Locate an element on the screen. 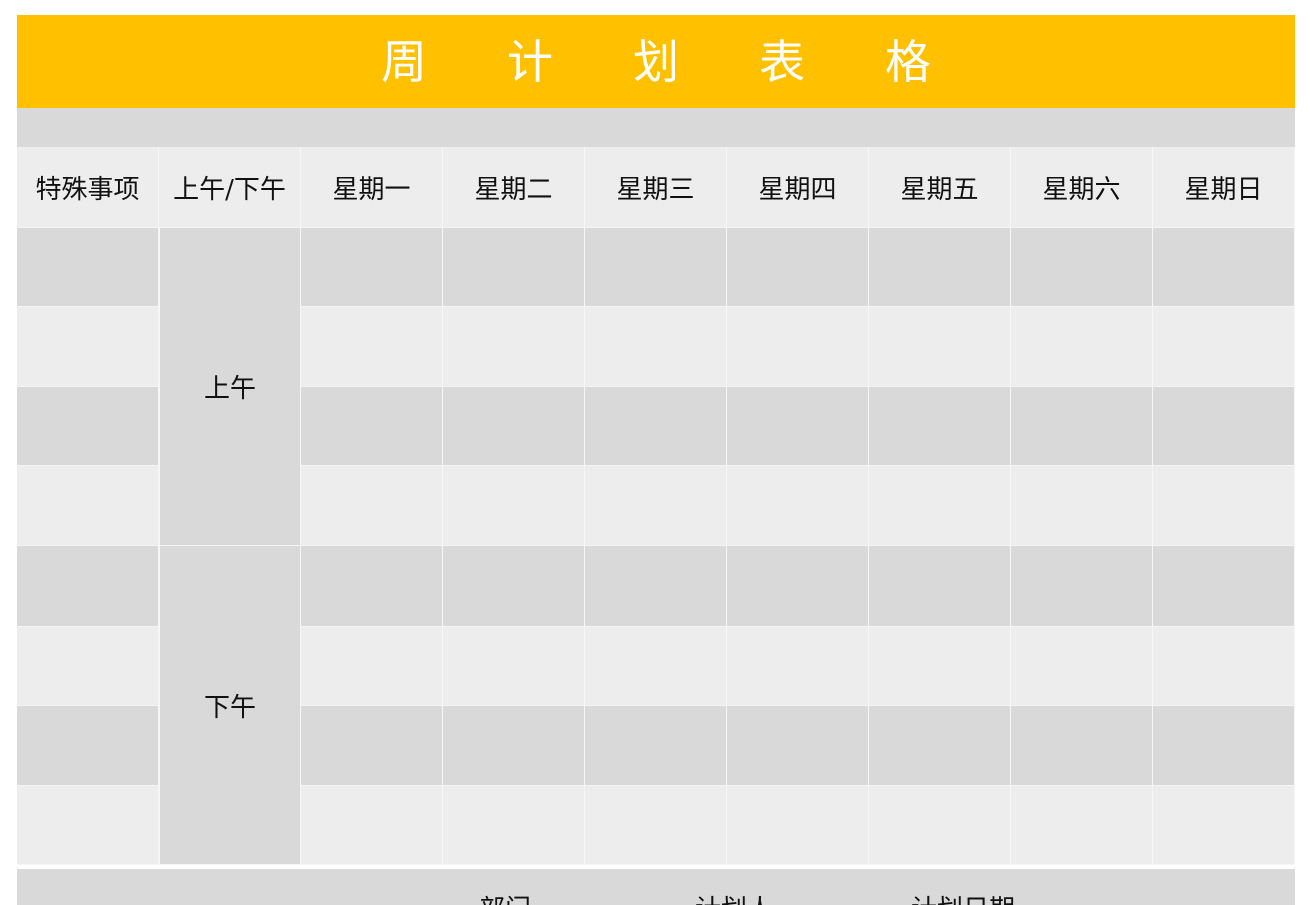 This screenshot has height=905, width=1310. plan-date-label: 计划日期 is located at coordinates (963, 897).